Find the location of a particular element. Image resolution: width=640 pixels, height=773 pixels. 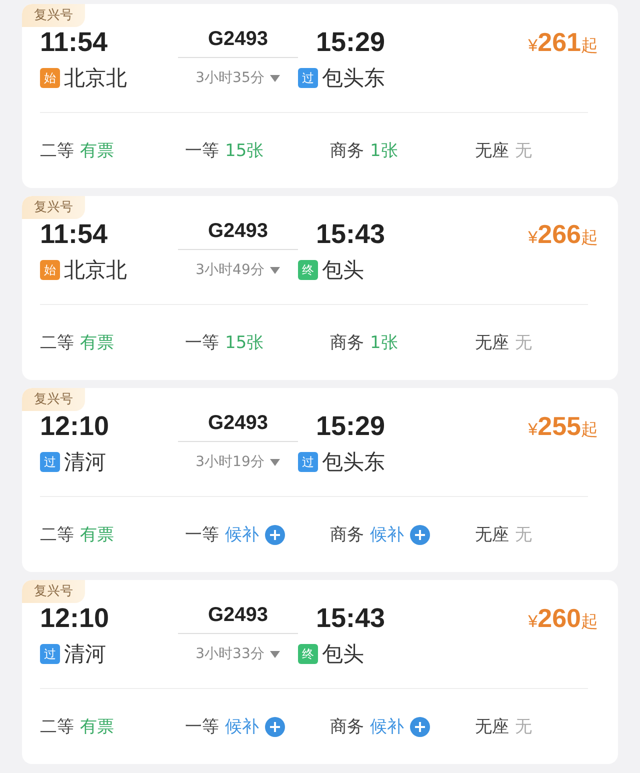

price: ¥260起 is located at coordinates (563, 618).